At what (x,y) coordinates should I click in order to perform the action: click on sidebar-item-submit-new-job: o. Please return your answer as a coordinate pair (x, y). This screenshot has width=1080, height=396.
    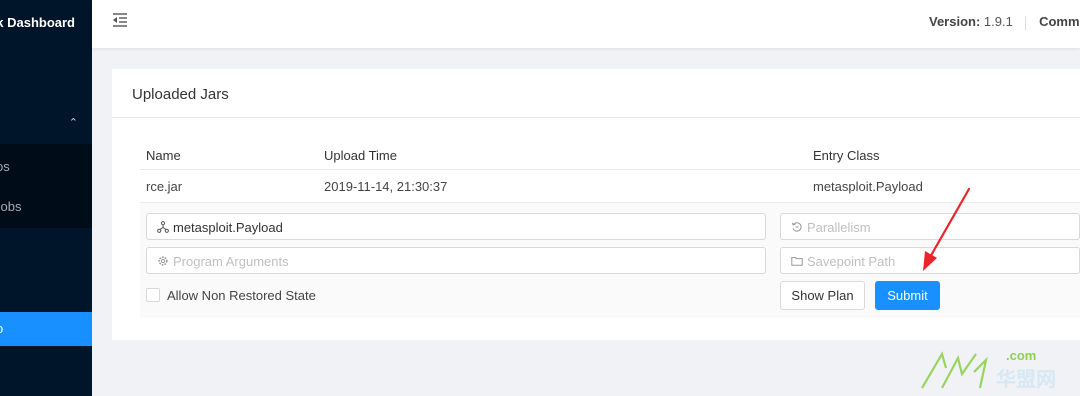
    Looking at the image, I should click on (46, 329).